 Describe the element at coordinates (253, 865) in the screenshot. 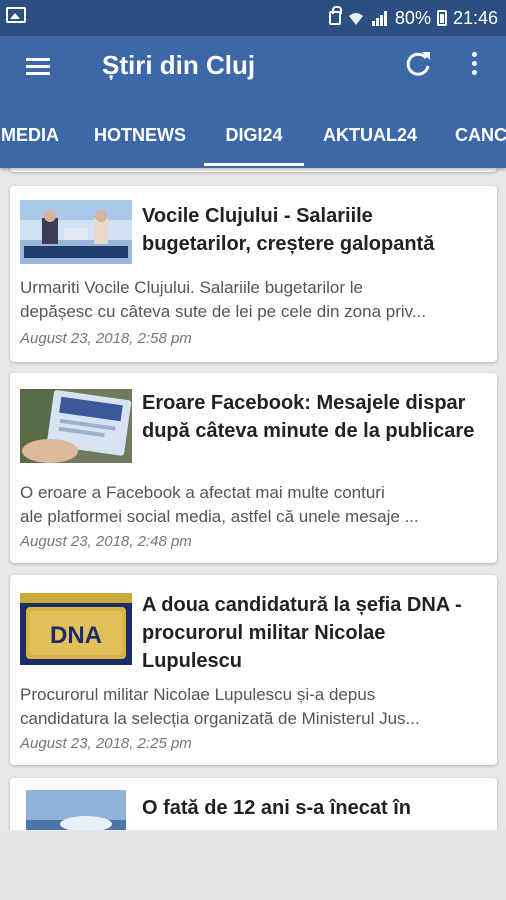

I see `bottom-empty-area` at that location.